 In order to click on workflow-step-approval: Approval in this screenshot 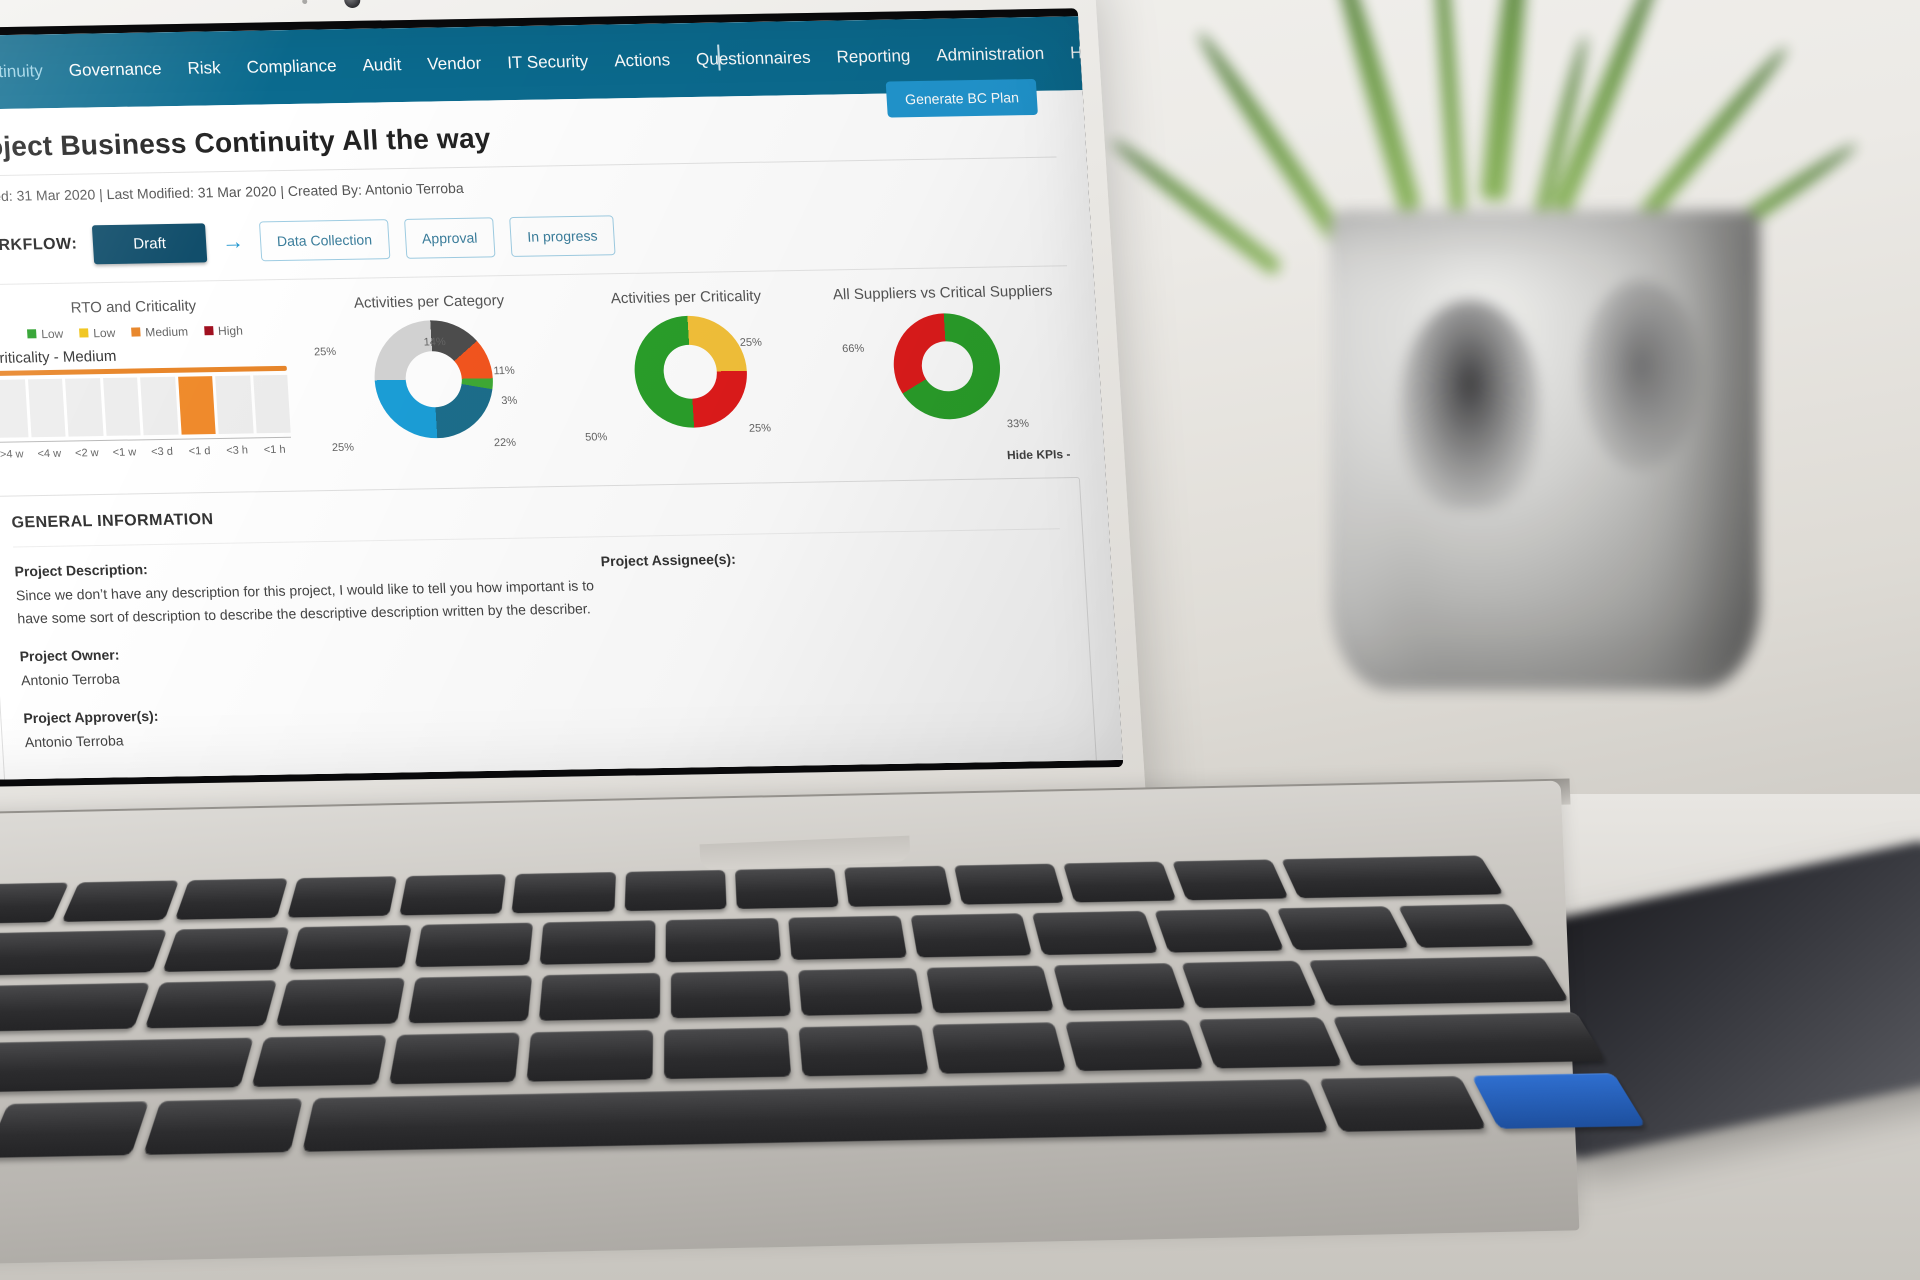, I will do `click(449, 238)`.